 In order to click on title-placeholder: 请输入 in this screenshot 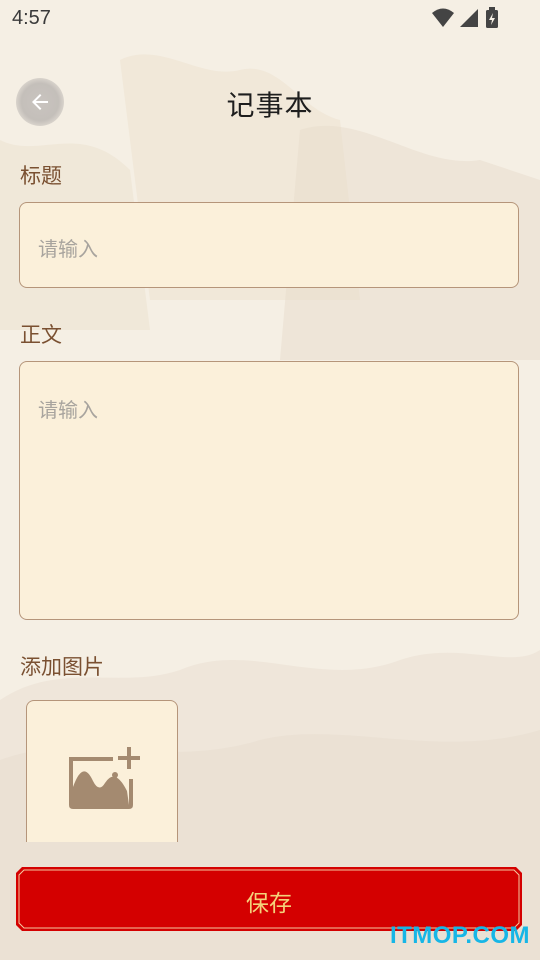, I will do `click(68, 249)`.